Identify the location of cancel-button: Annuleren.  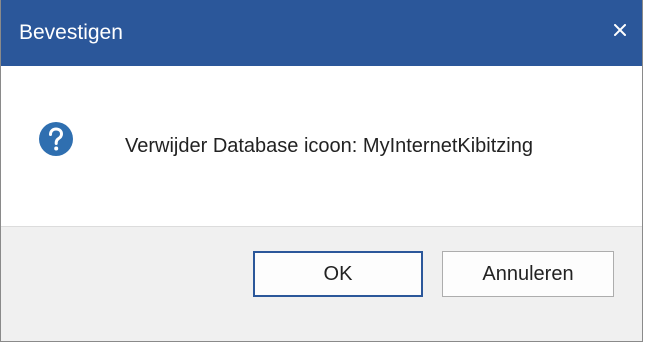
(528, 274).